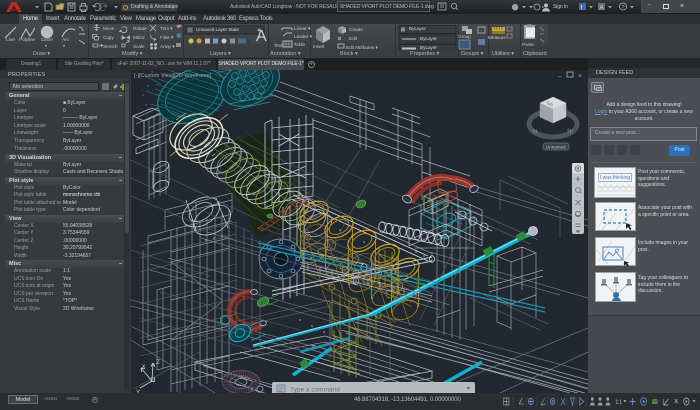 This screenshot has height=410, width=700. Describe the element at coordinates (619, 403) in the screenshot. I see `svg-text: 1:1` at that location.